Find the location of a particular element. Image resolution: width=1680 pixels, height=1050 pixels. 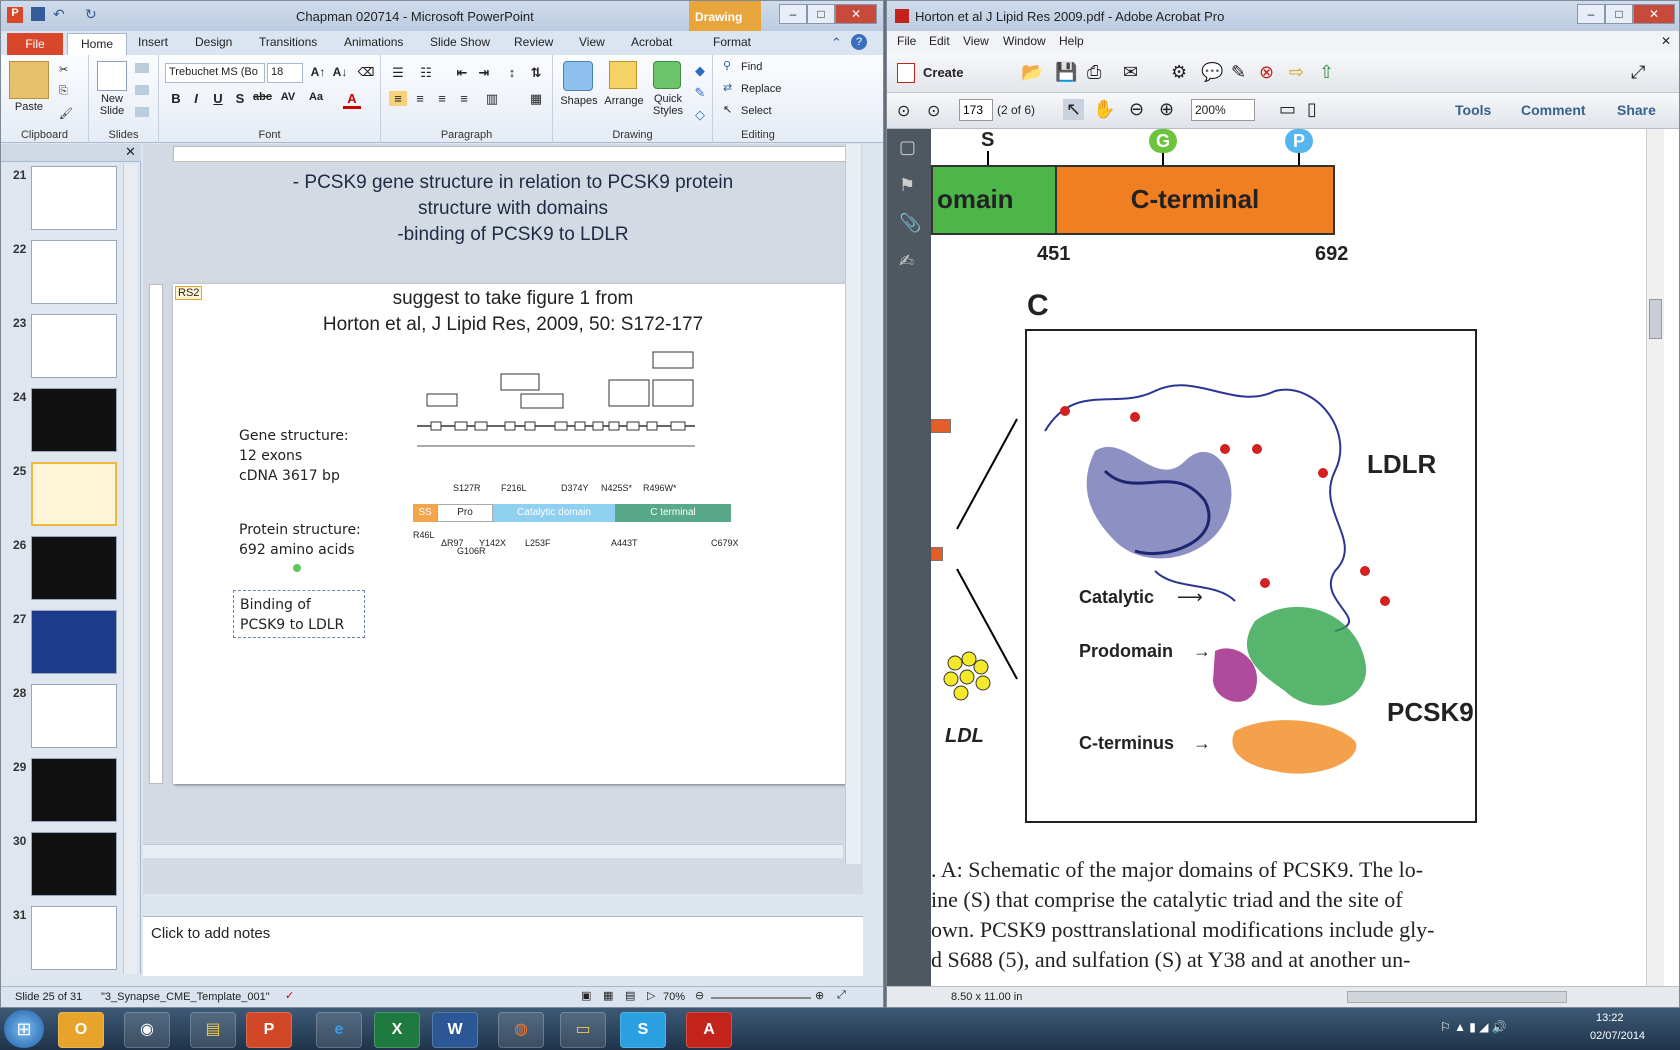

folder-taskbar-icon: ▭ is located at coordinates (583, 1030).